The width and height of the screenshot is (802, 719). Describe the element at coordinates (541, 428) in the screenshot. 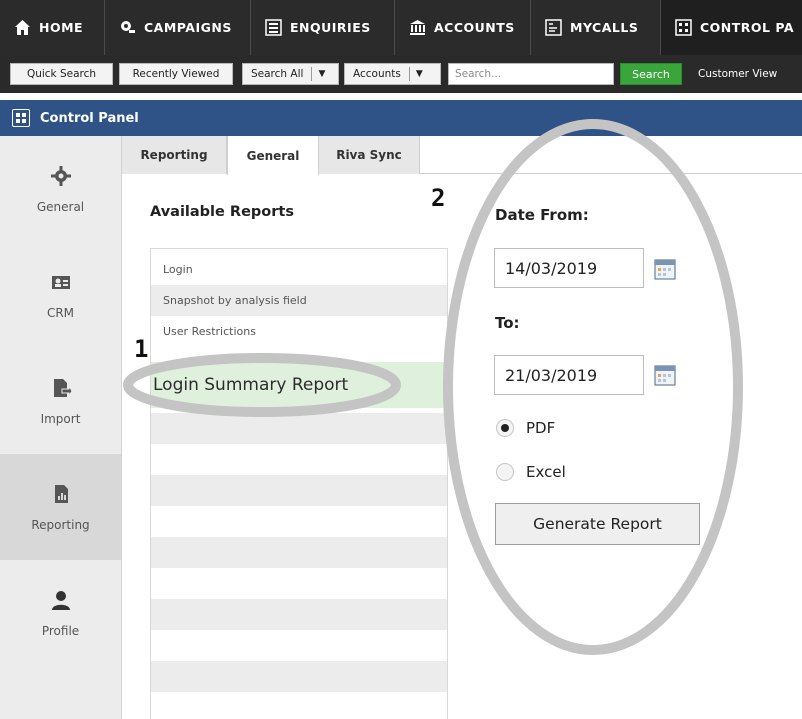

I see `radio-pdf-label: PDF` at that location.